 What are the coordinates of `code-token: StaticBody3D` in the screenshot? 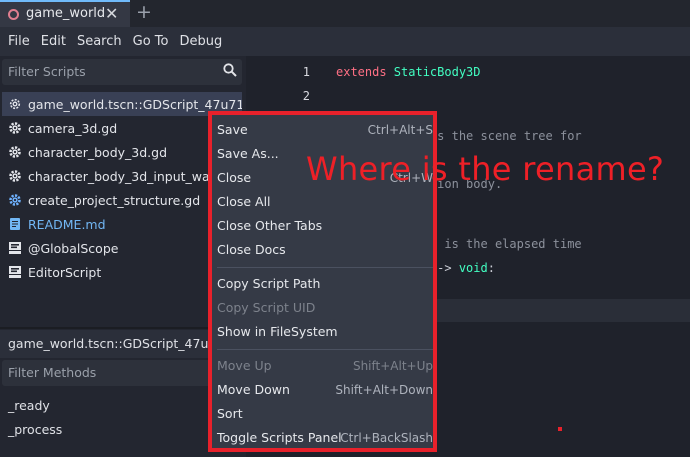 It's located at (437, 72).